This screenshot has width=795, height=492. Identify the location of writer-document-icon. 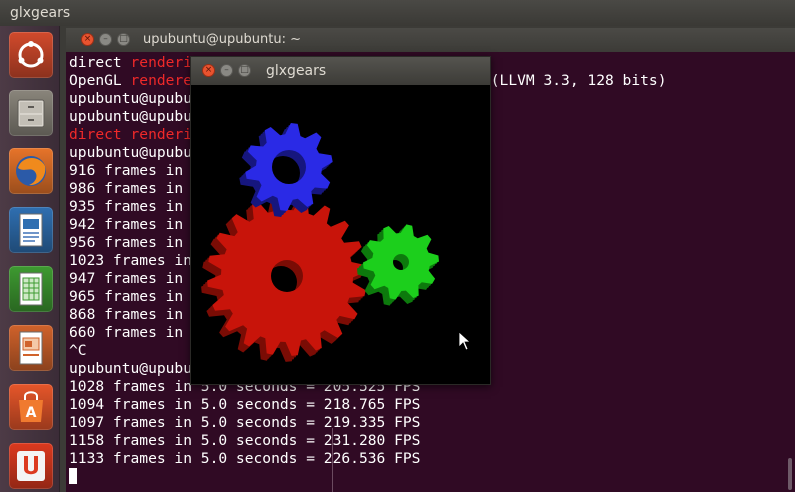
(31, 230).